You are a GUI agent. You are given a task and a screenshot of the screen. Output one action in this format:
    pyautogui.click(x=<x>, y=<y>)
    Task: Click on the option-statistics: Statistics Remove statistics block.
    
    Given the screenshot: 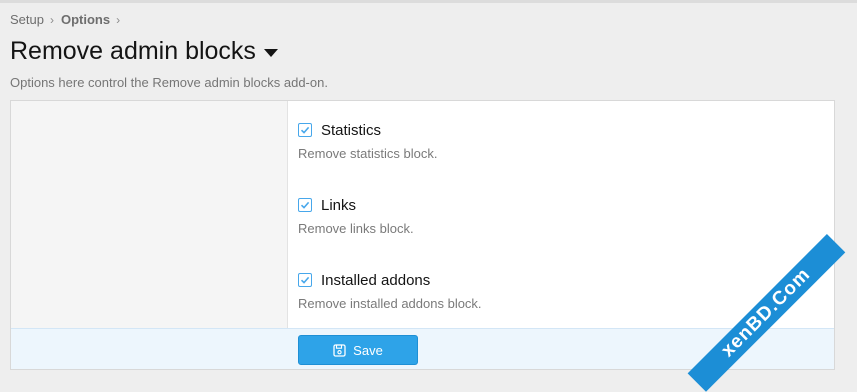 What is the action you would take?
    pyautogui.click(x=367, y=140)
    